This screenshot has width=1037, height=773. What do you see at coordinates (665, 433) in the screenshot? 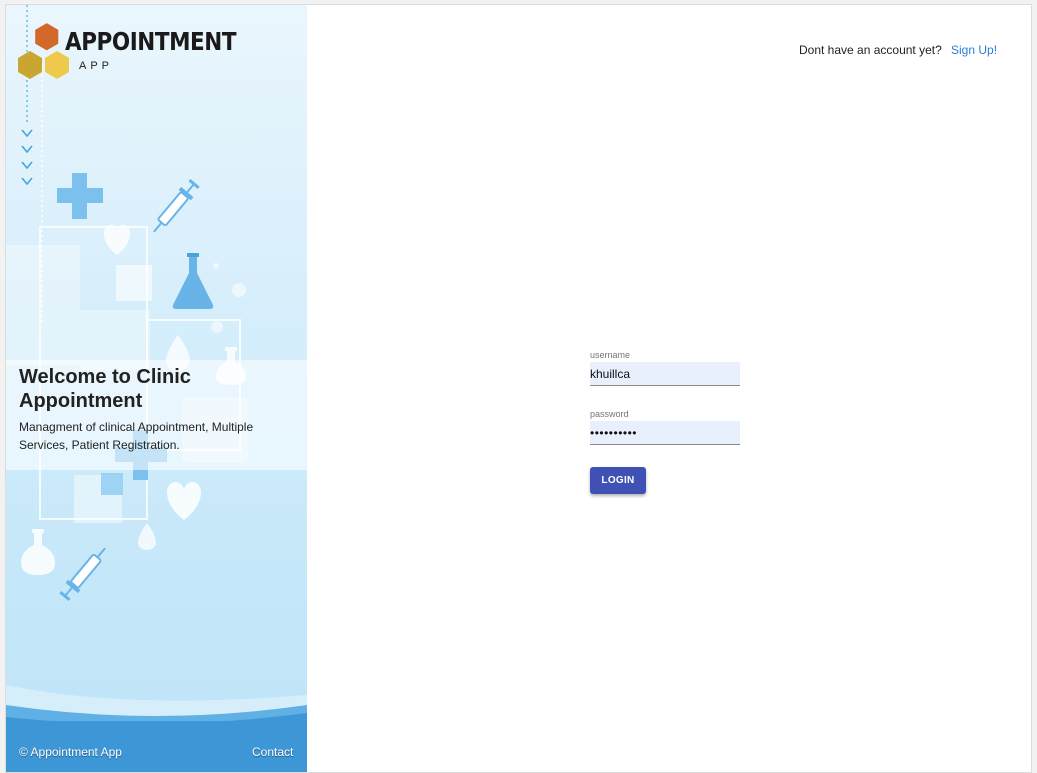
I see `password-input` at bounding box center [665, 433].